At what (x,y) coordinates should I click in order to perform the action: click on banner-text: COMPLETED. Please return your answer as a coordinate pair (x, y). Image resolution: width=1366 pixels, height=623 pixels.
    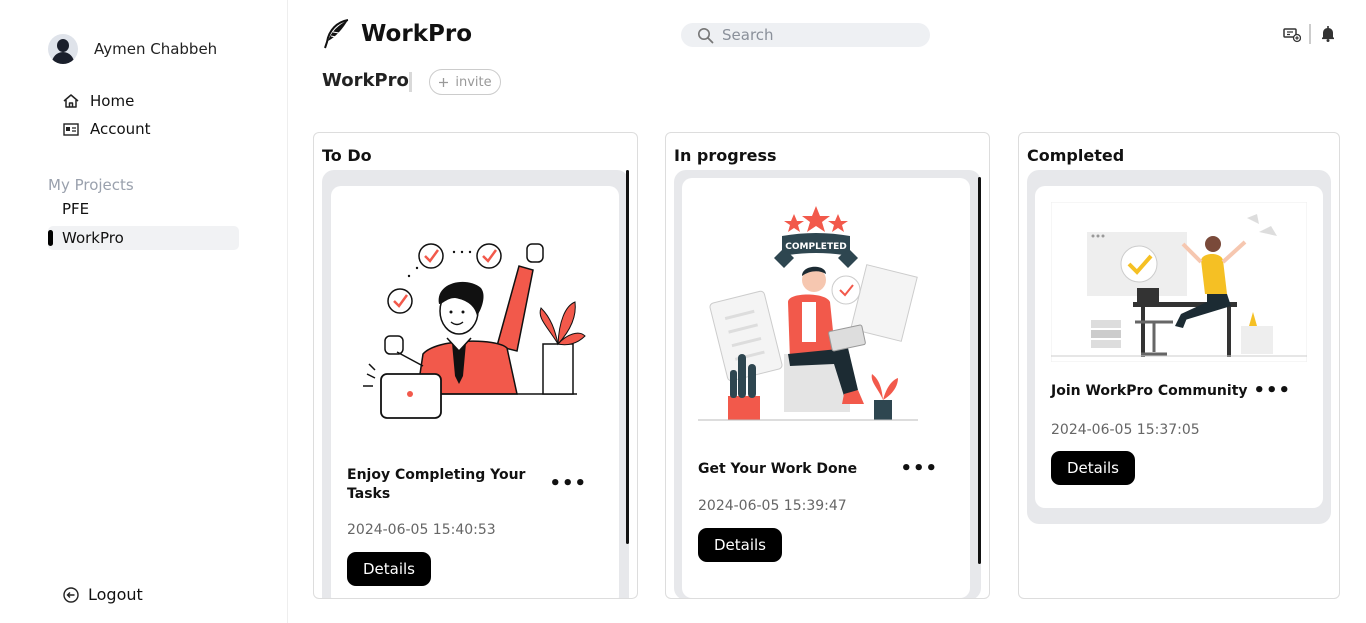
    Looking at the image, I should click on (815, 247).